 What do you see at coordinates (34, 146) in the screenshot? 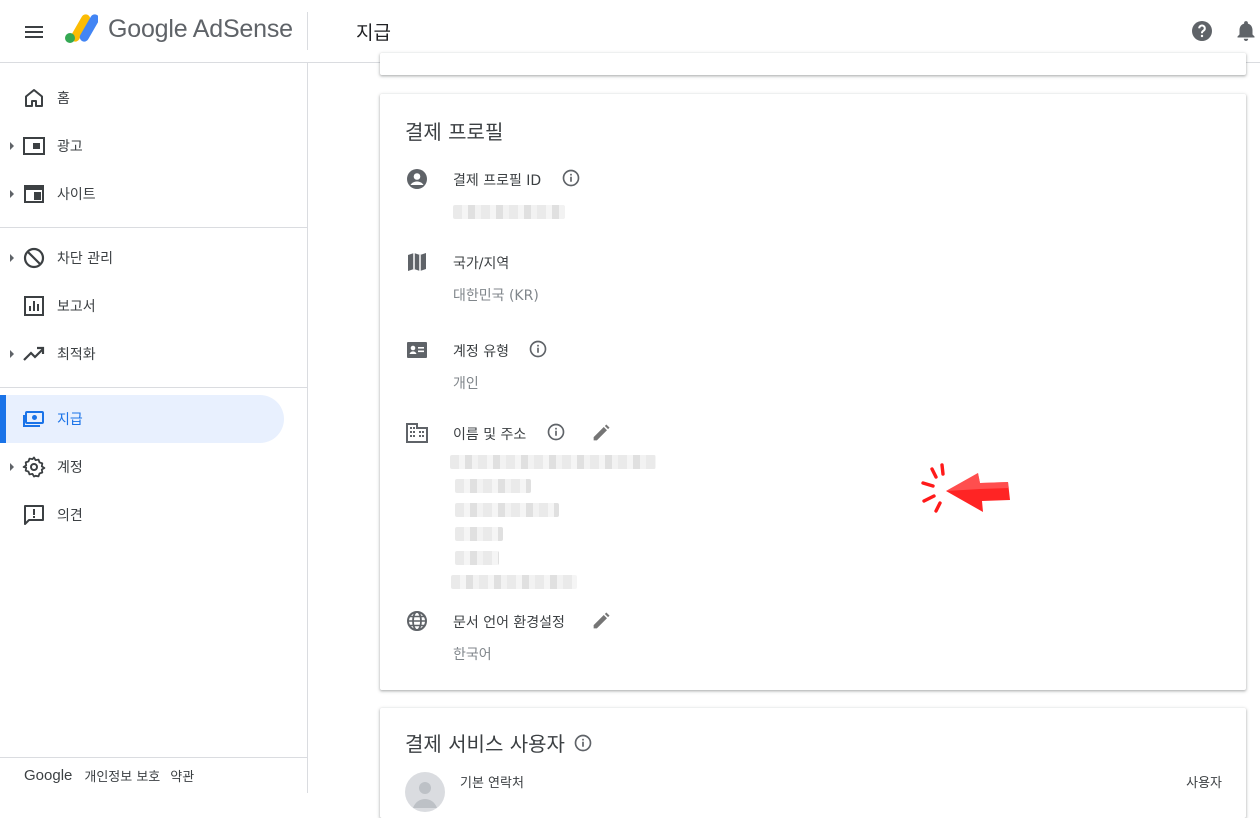
I see `ads-icon` at bounding box center [34, 146].